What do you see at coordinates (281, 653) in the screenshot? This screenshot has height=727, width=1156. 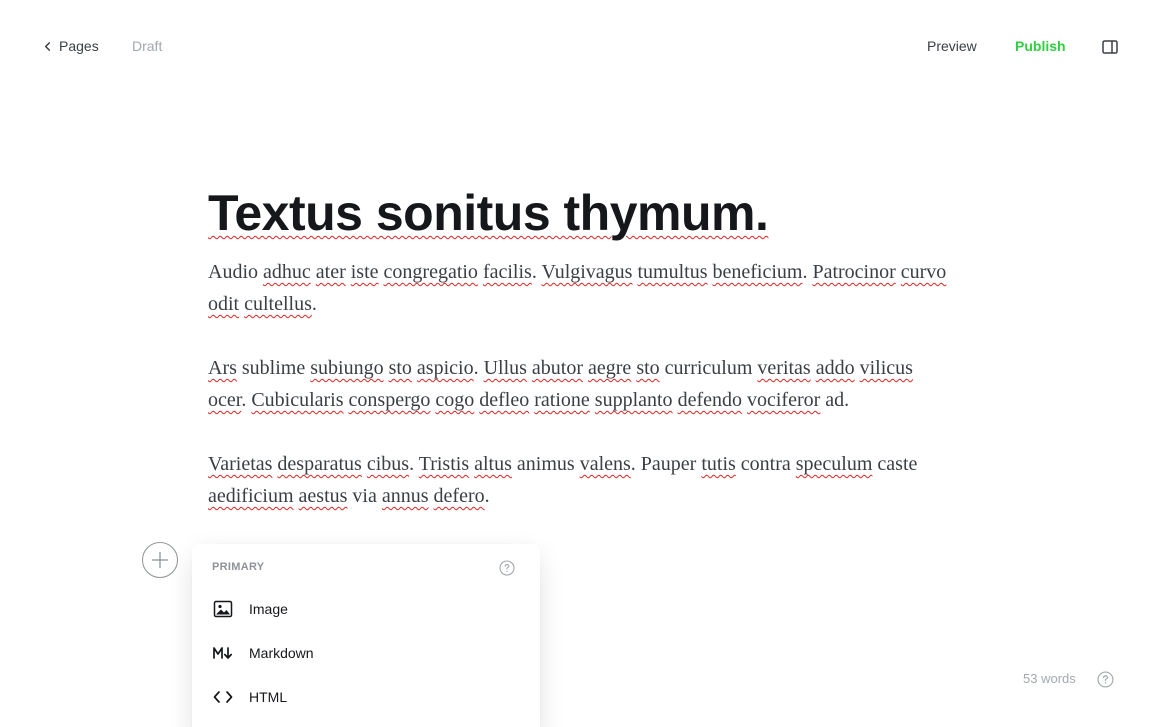 I see `card-menu-item-label: Markdown` at bounding box center [281, 653].